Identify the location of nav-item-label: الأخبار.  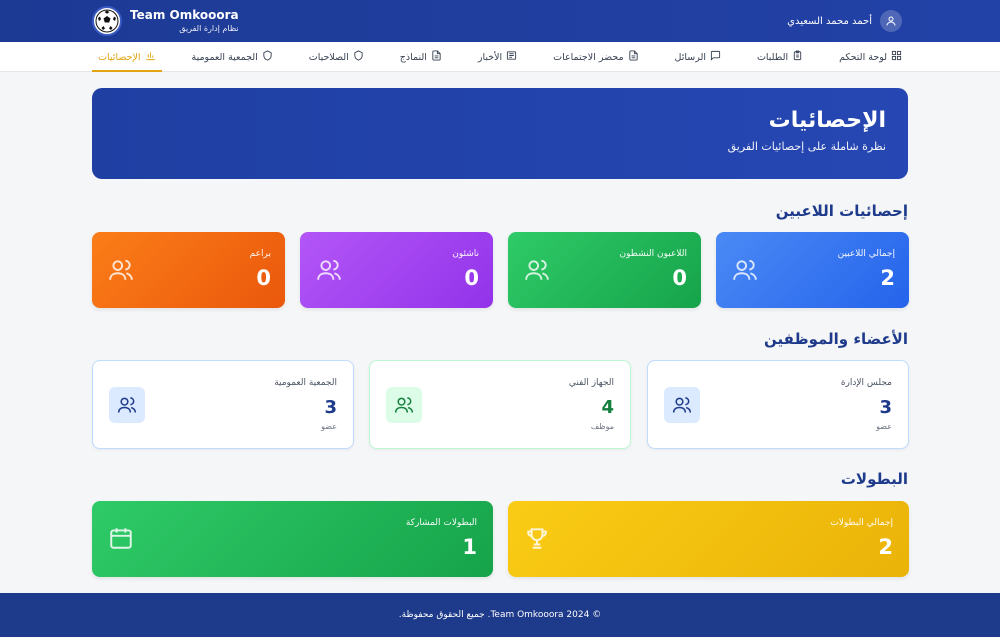
(490, 57).